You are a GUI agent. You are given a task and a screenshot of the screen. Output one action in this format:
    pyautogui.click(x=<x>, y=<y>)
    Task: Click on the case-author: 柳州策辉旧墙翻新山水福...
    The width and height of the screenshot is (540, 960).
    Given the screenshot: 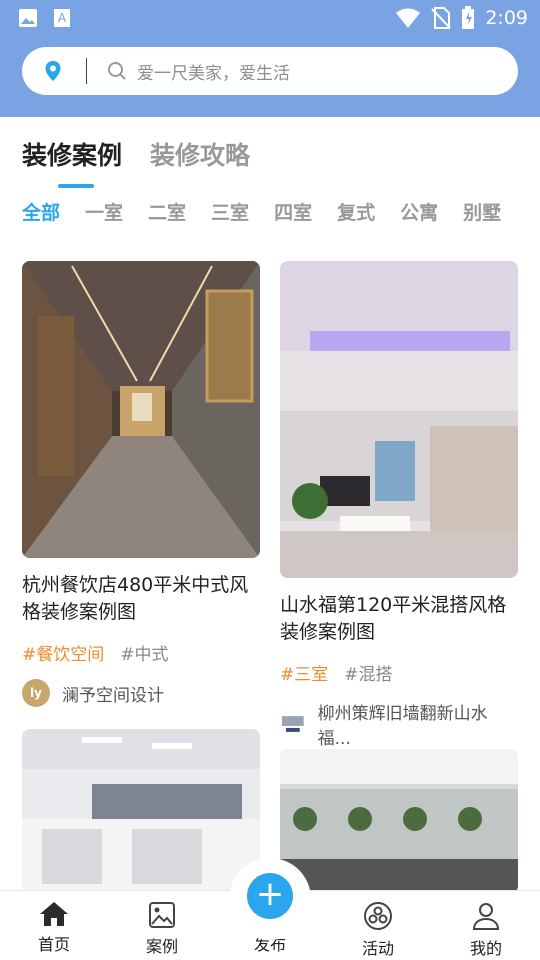 What is the action you would take?
    pyautogui.click(x=399, y=724)
    